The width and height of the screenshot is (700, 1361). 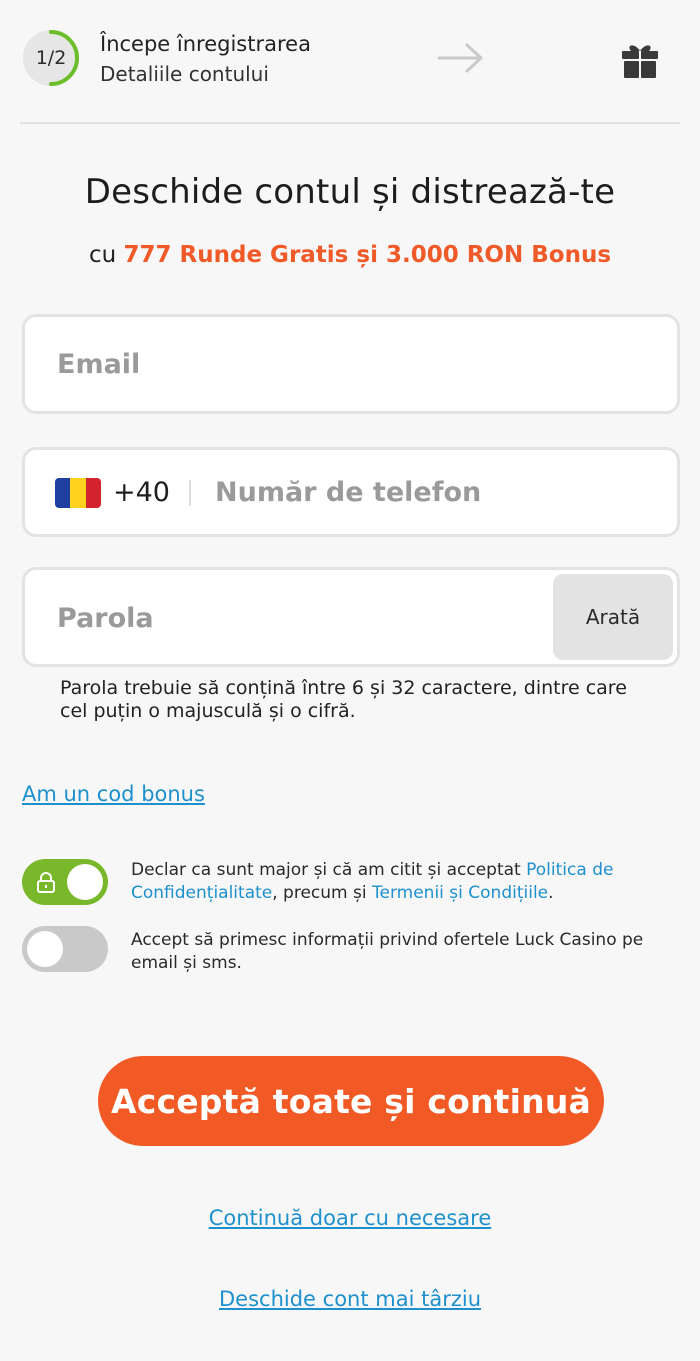 I want to click on arrow-right-icon, so click(x=461, y=58).